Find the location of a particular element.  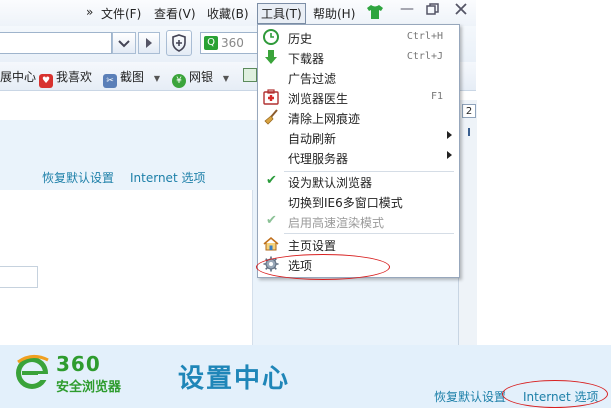

menu-overflow-chevron: » is located at coordinates (89, 12).